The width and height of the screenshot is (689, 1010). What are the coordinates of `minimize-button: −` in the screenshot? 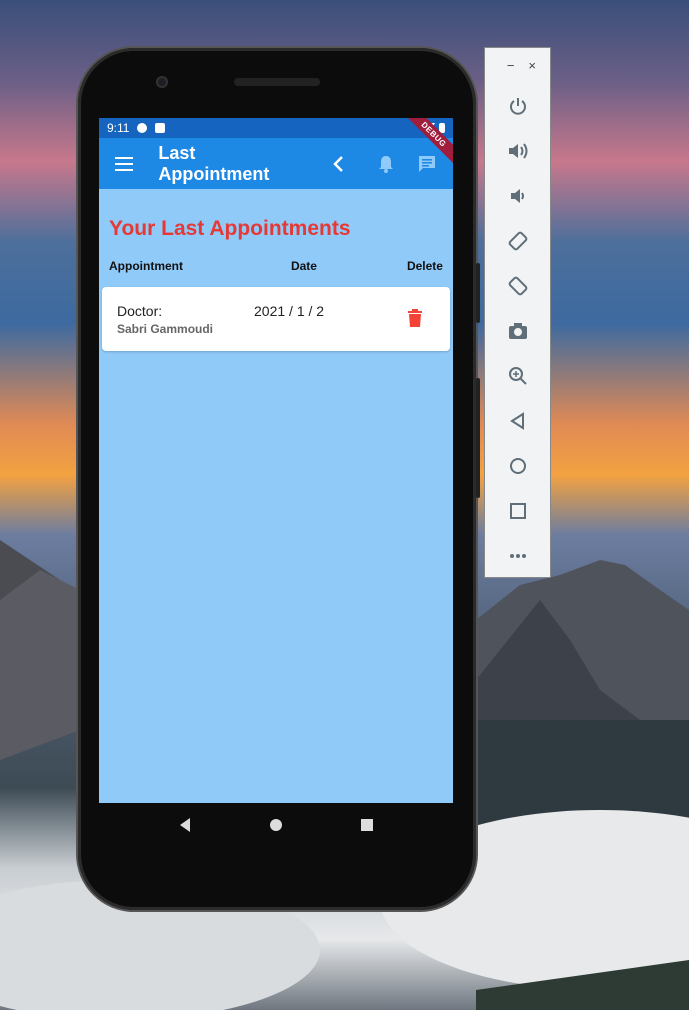 It's located at (511, 65).